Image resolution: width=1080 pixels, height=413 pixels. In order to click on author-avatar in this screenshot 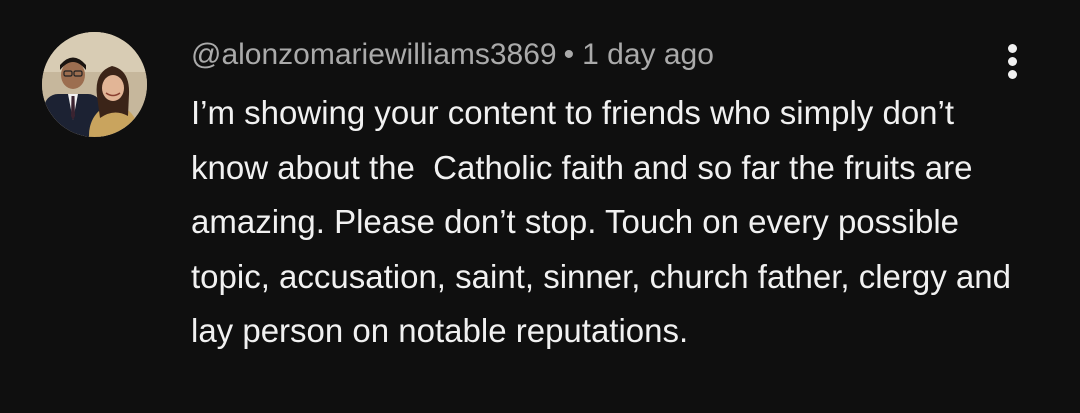, I will do `click(94, 84)`.